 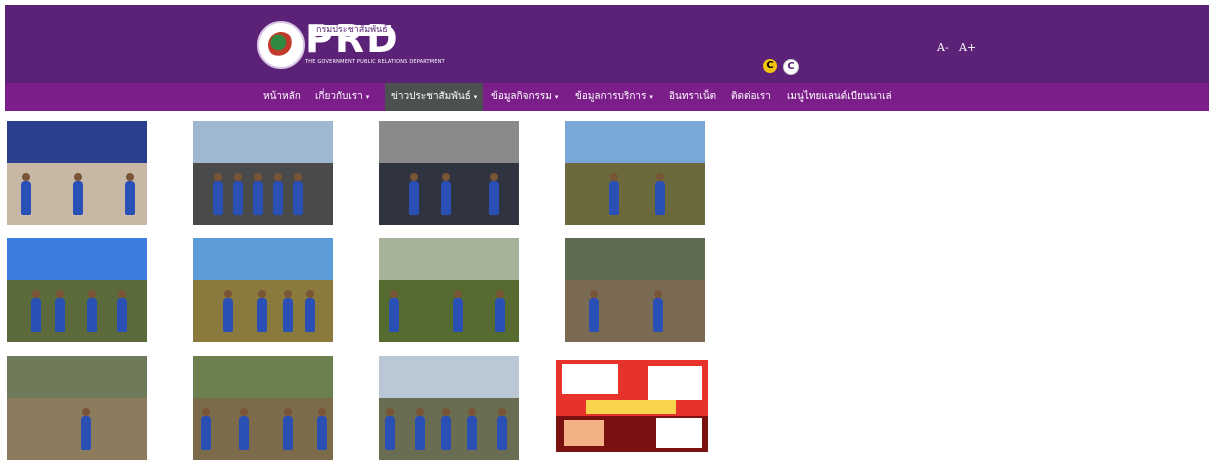 What do you see at coordinates (614, 97) in the screenshot?
I see `nav-item-services: ข้อมูลการบริการ ▾` at bounding box center [614, 97].